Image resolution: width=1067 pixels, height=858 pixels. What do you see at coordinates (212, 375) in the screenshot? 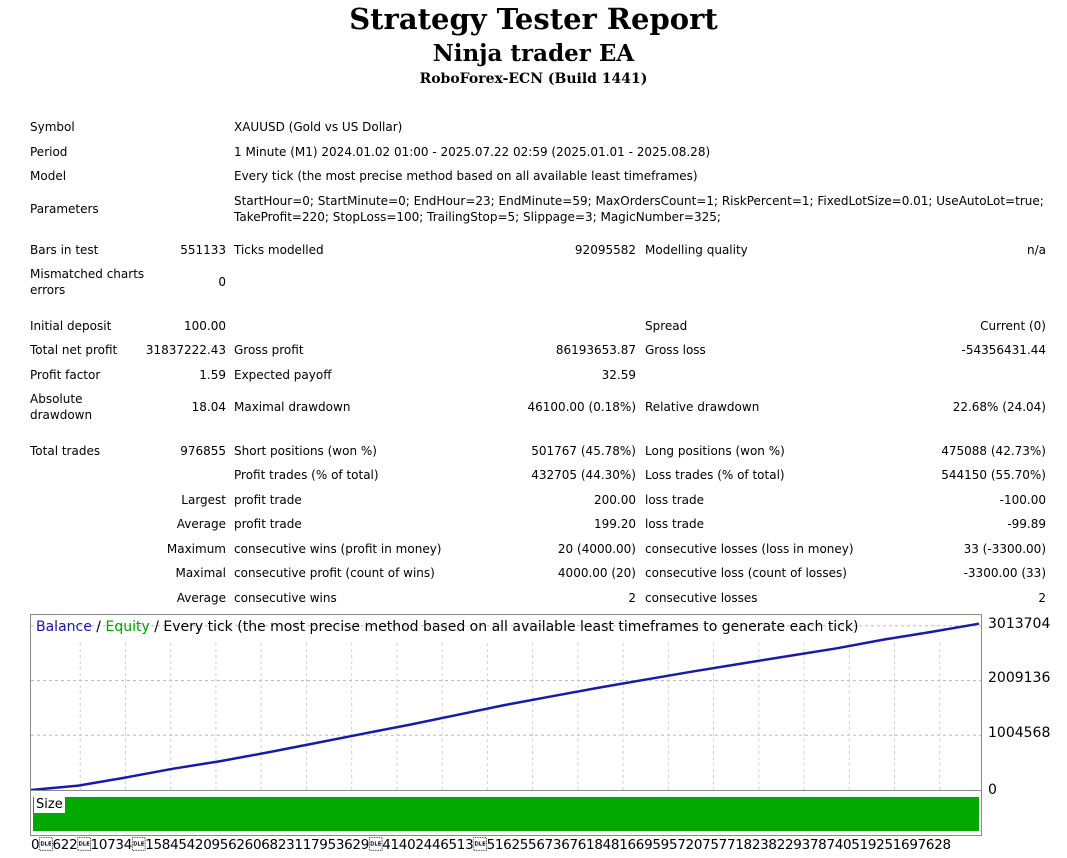
I see `pf-value: 1.59` at bounding box center [212, 375].